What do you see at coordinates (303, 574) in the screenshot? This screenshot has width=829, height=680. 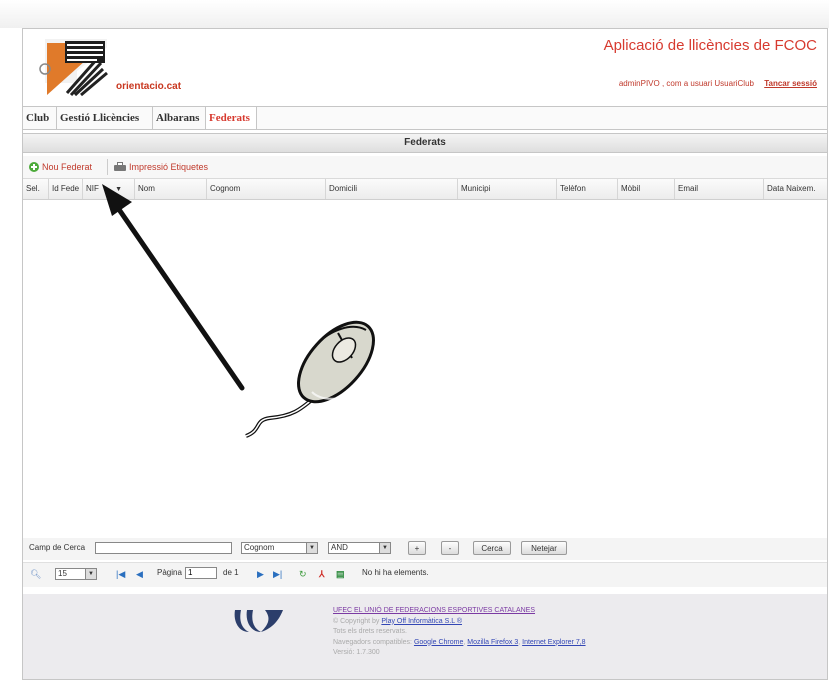 I see `refresh-icon: ↻` at bounding box center [303, 574].